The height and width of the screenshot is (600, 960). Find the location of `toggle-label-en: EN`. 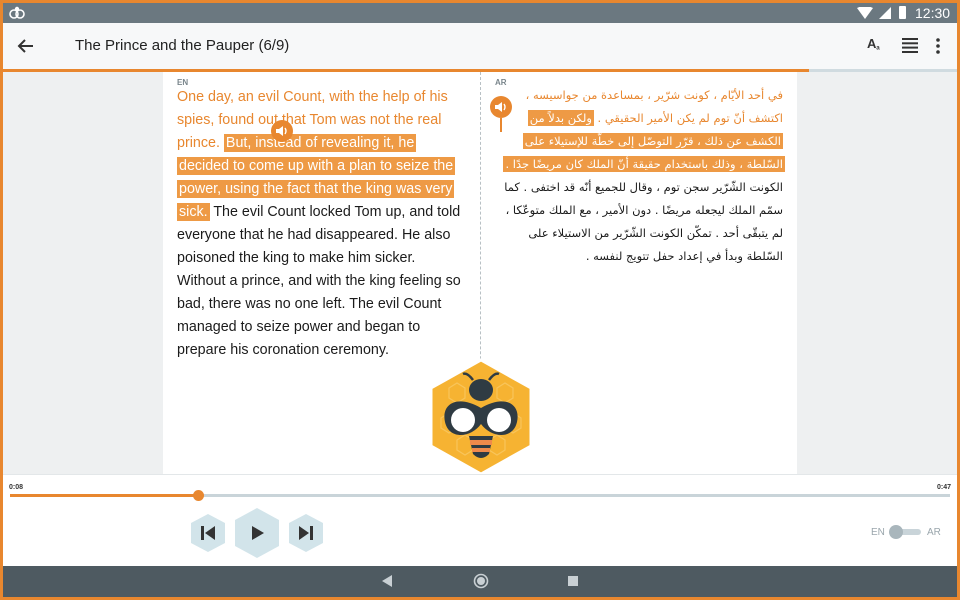

toggle-label-en: EN is located at coordinates (878, 532).